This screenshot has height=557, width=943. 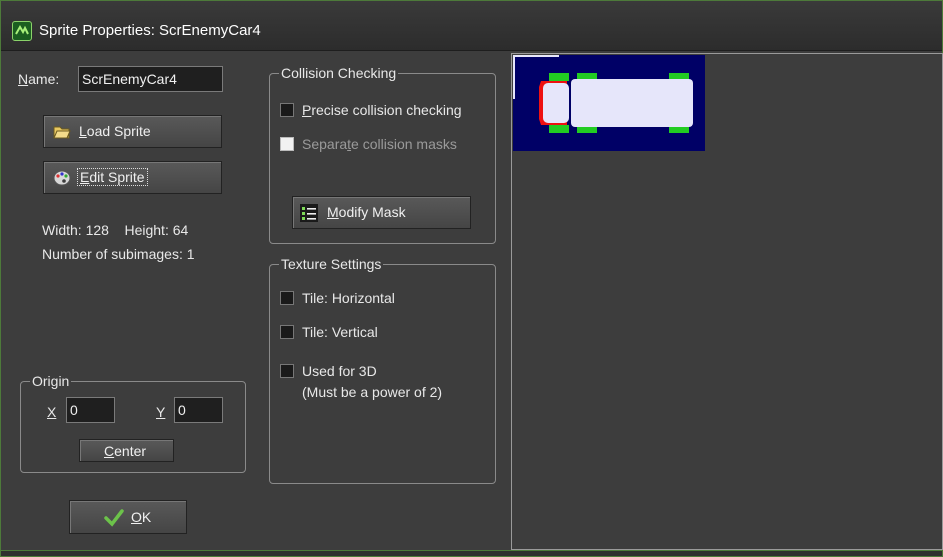 What do you see at coordinates (471, 26) in the screenshot?
I see `title-bar: Sprite Properties: ScrEnemyCar4` at bounding box center [471, 26].